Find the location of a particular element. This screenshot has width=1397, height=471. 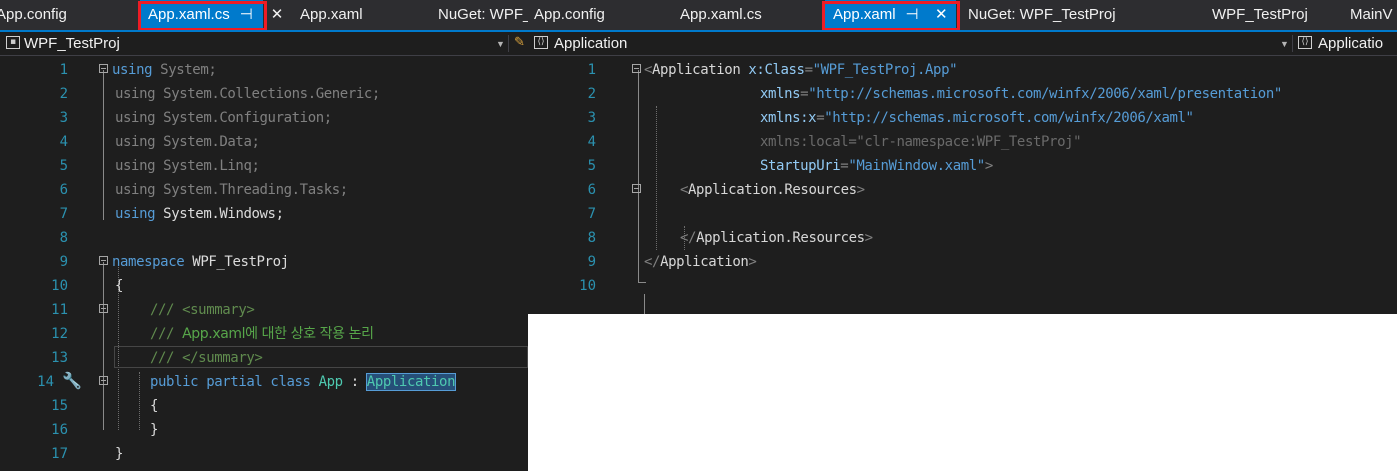

tab-nuget: NuGet: WPF_ is located at coordinates (483, 15).